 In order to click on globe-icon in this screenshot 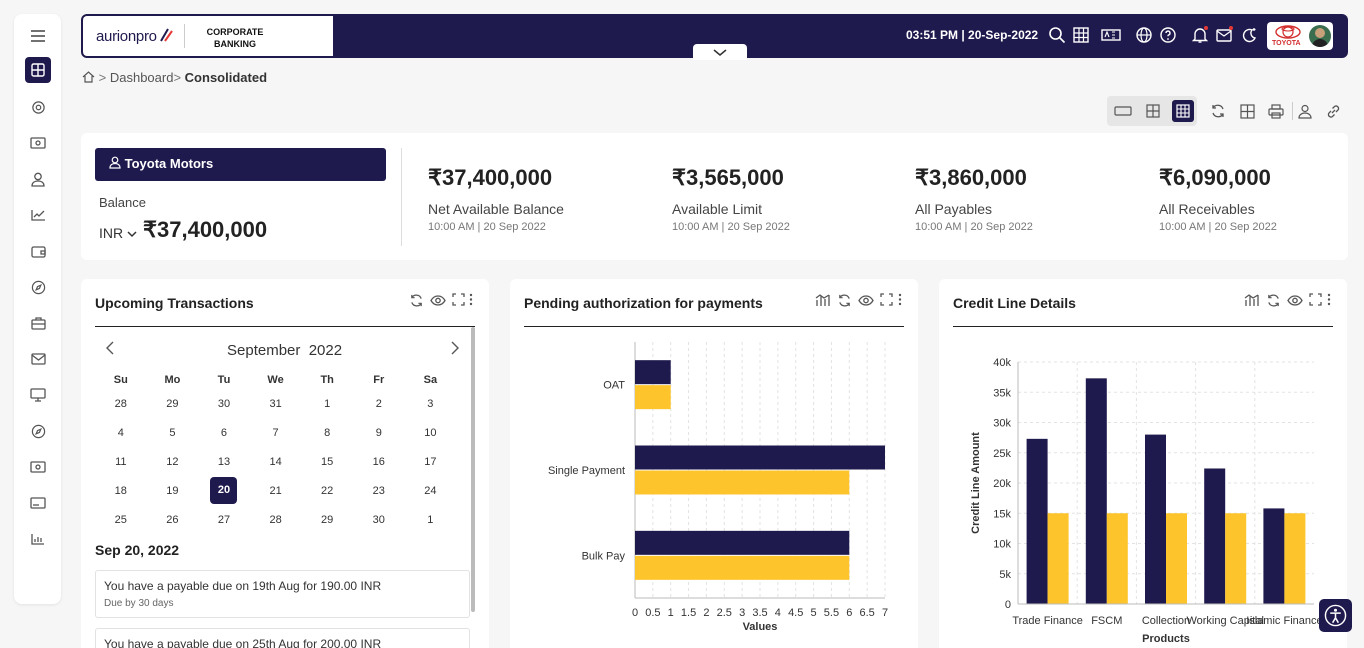, I will do `click(1144, 35)`.